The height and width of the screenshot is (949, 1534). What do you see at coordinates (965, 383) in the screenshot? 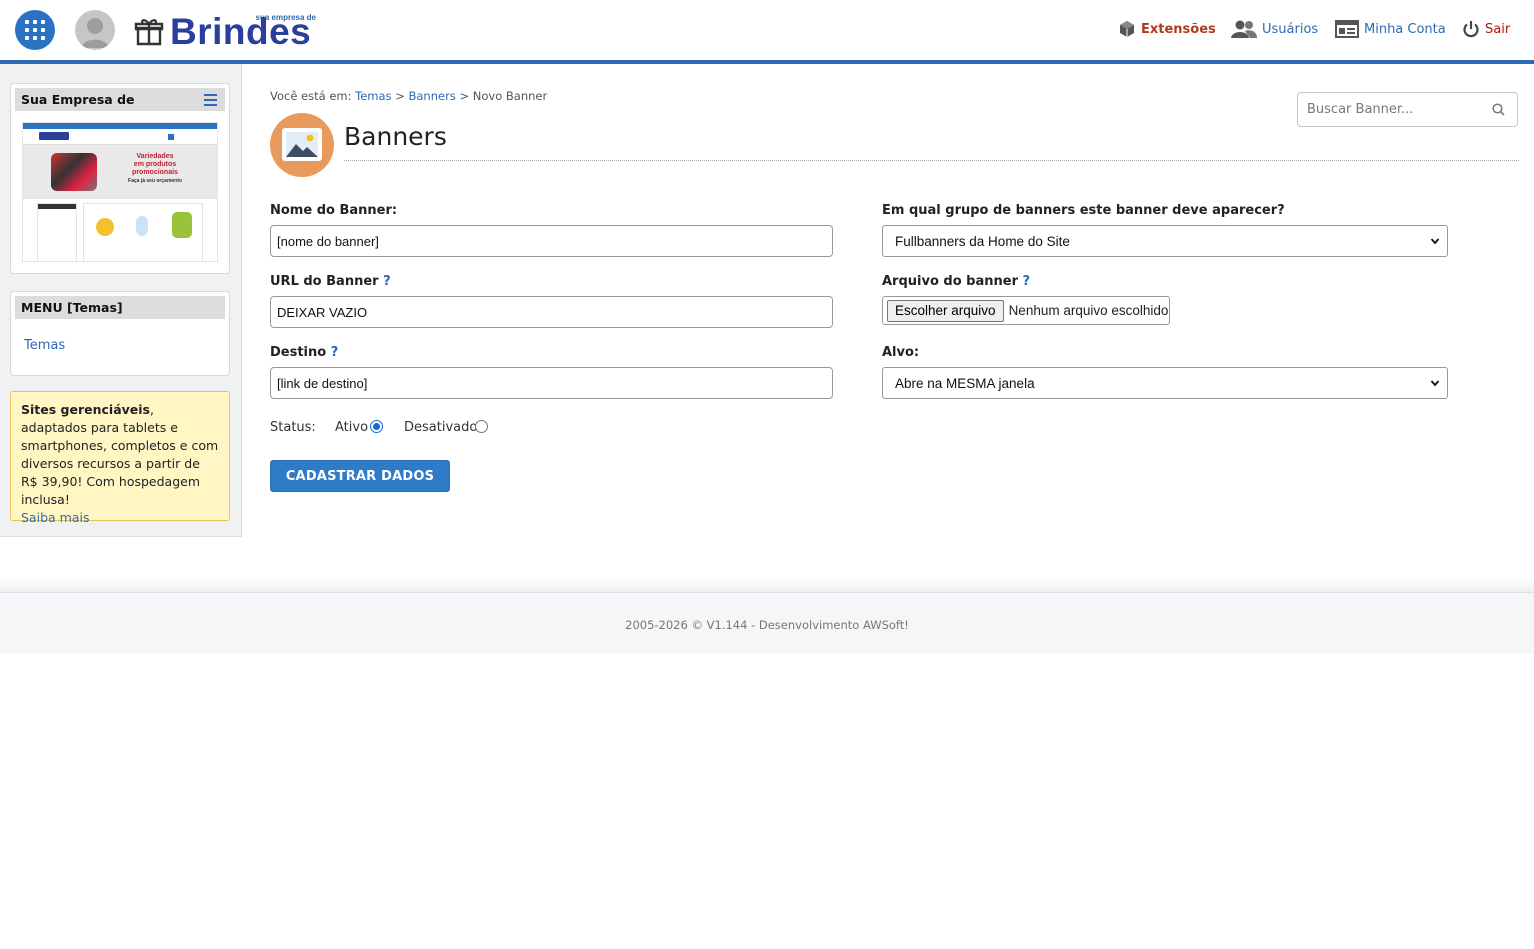
I see `target-value: Abre na MESMA janela` at bounding box center [965, 383].